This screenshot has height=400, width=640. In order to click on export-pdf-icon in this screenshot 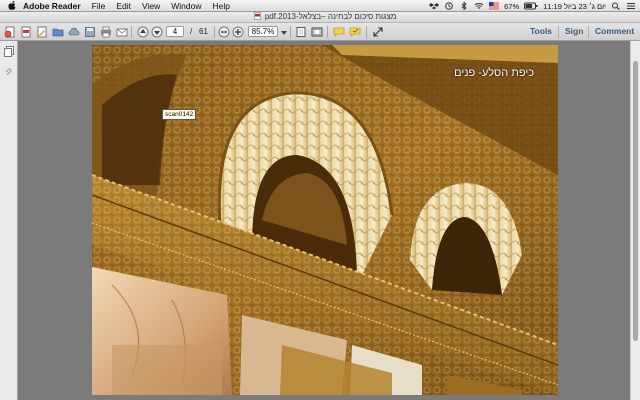, I will do `click(26, 32)`.